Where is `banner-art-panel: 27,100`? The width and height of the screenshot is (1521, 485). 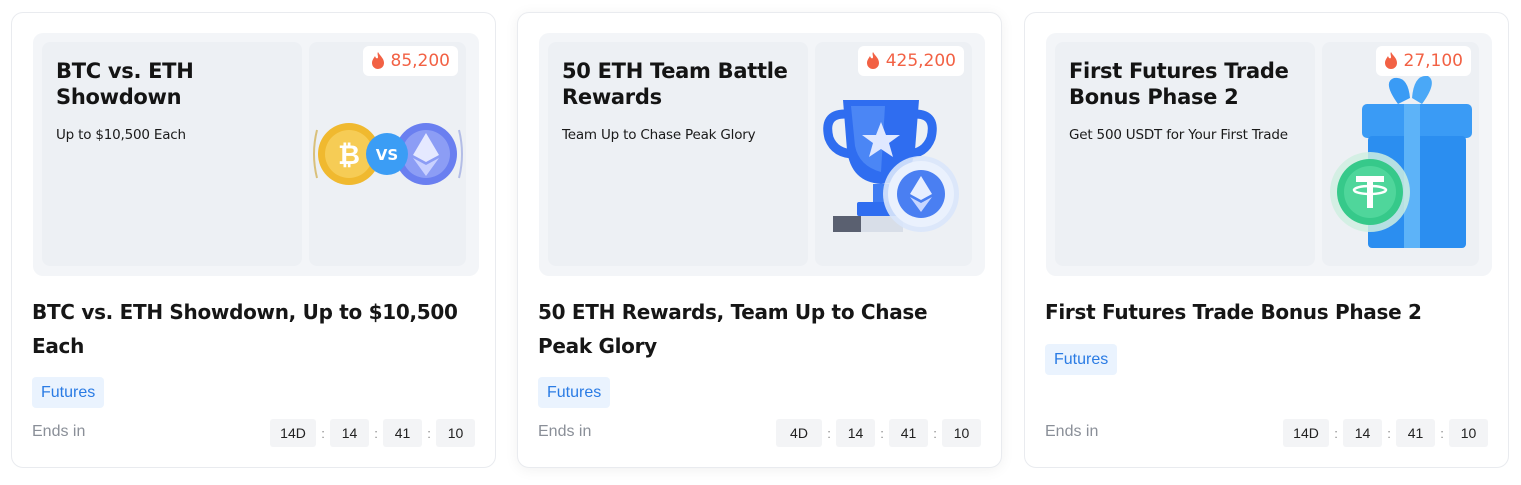
banner-art-panel: 27,100 is located at coordinates (1400, 154).